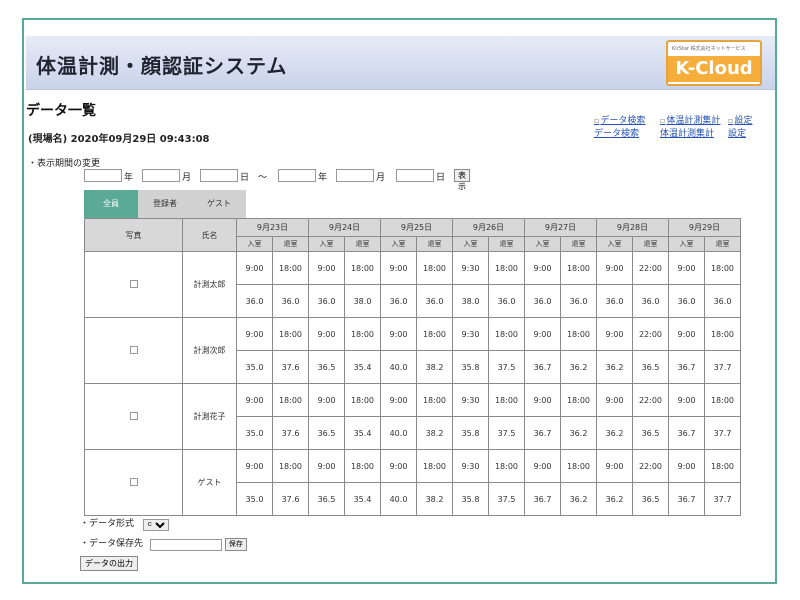  I want to click on link-text: 設定, so click(740, 134).